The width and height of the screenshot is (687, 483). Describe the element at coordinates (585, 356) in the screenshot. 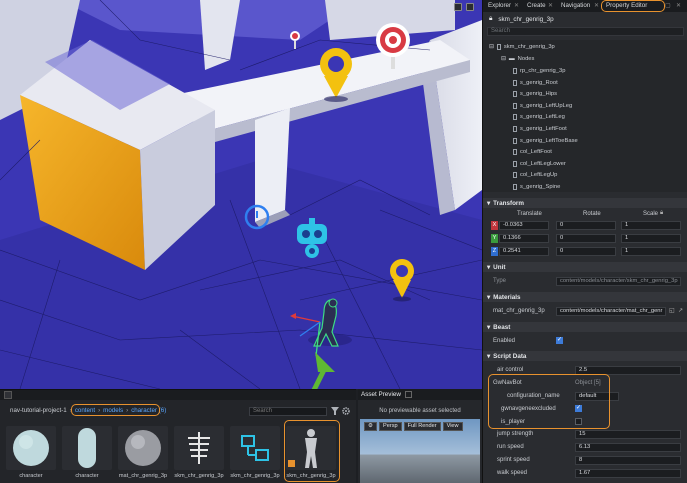

I see `section-script-data: ▾ Script Data` at that location.